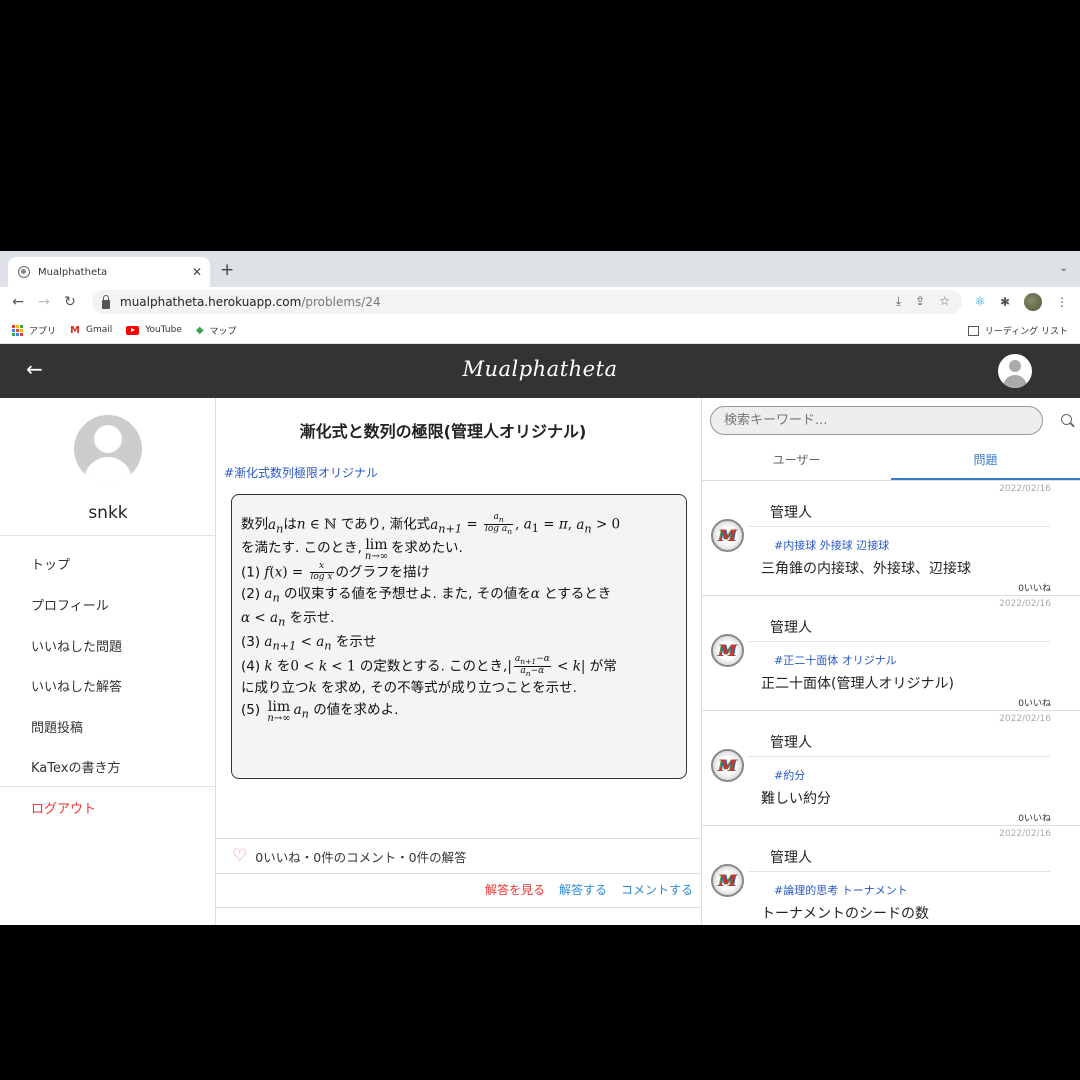 The width and height of the screenshot is (1080, 1080). What do you see at coordinates (133, 330) in the screenshot?
I see `youtube-icon` at bounding box center [133, 330].